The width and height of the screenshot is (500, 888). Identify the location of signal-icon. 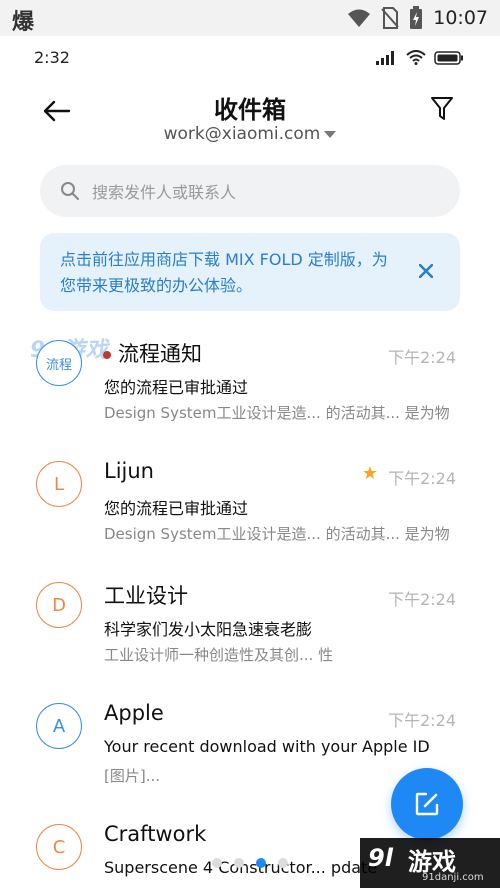
(385, 57).